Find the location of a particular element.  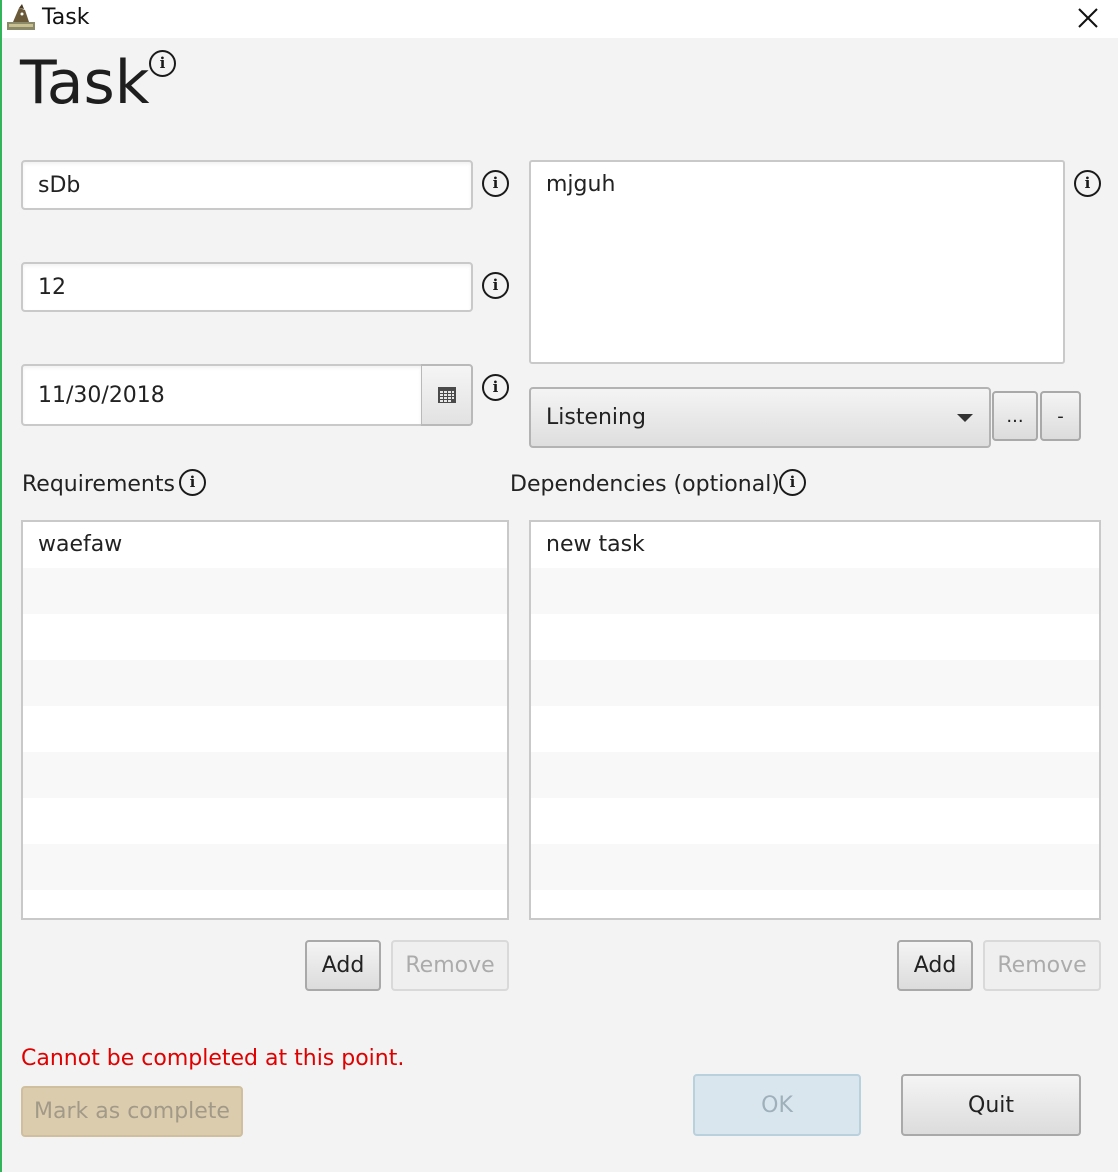

remove-category-button: - is located at coordinates (1060, 416).